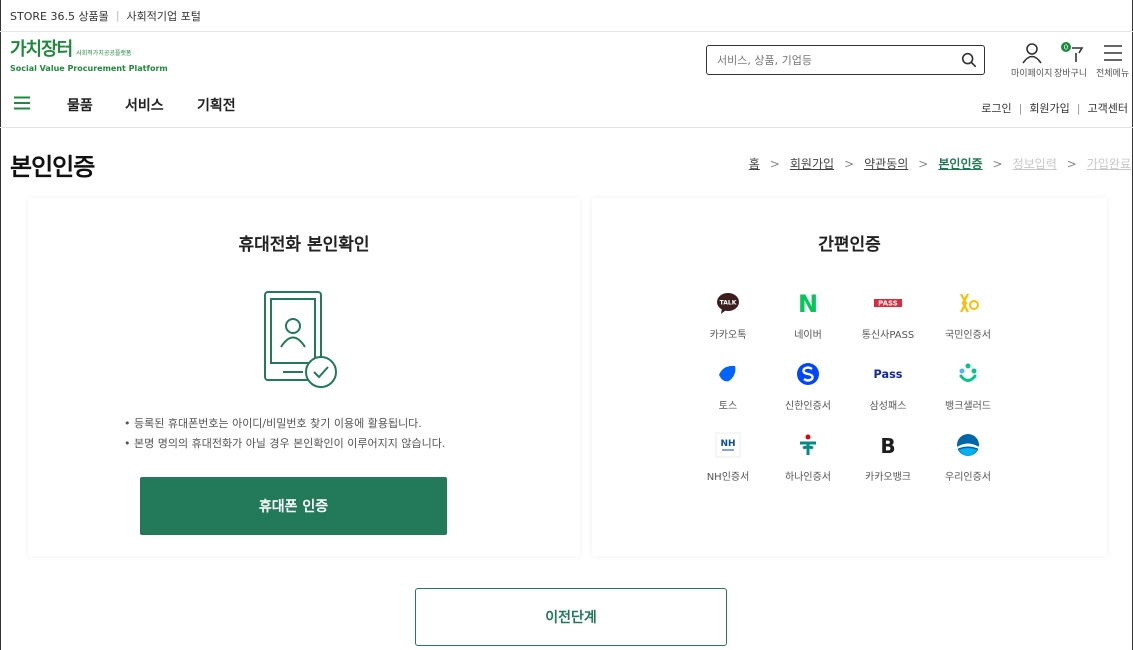 This screenshot has height=650, width=1133. What do you see at coordinates (808, 374) in the screenshot?
I see `shinhan-icon` at bounding box center [808, 374].